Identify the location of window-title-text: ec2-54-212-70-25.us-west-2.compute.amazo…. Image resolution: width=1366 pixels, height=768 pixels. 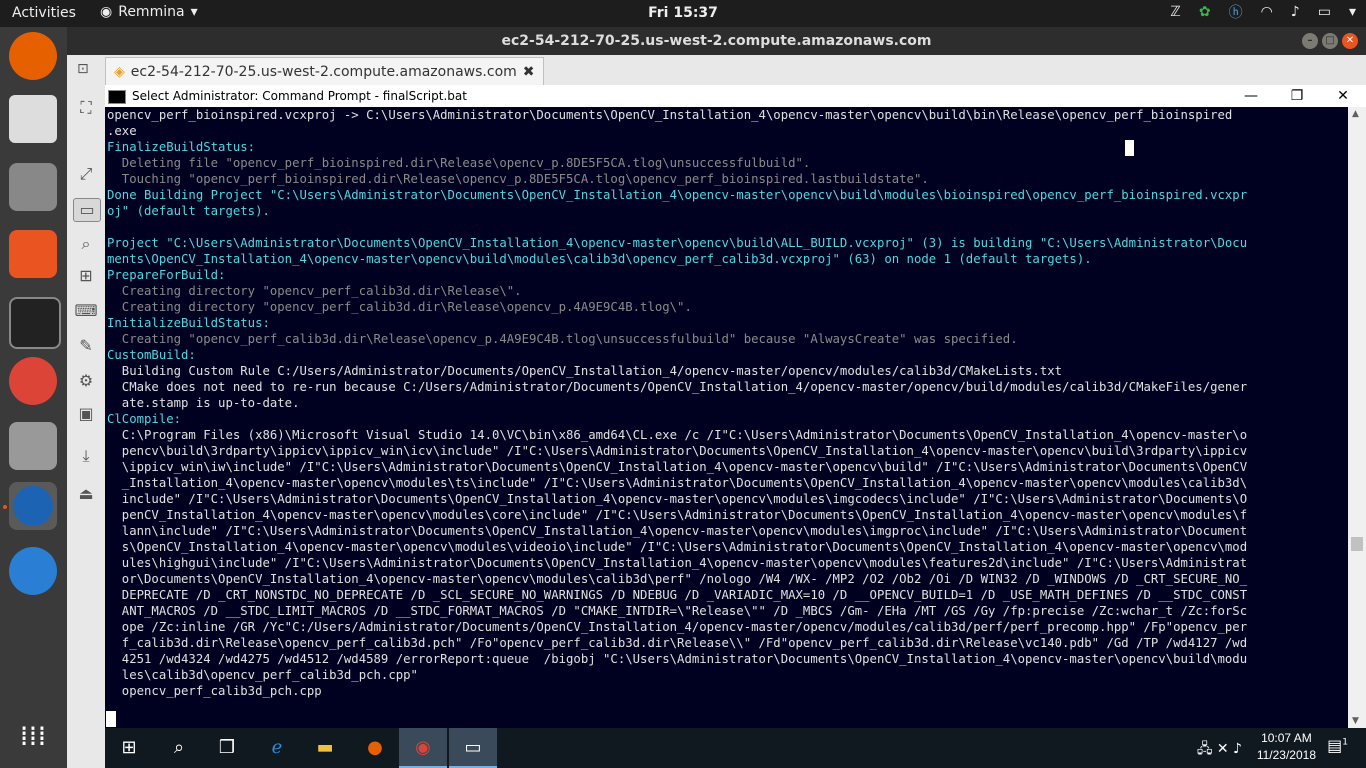
(716, 41).